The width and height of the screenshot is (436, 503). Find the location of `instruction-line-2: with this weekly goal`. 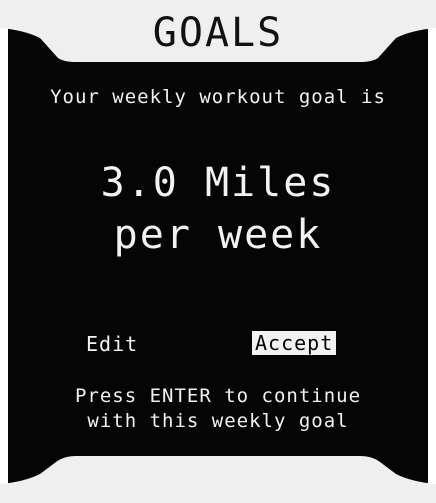

instruction-line-2: with this weekly goal is located at coordinates (218, 421).